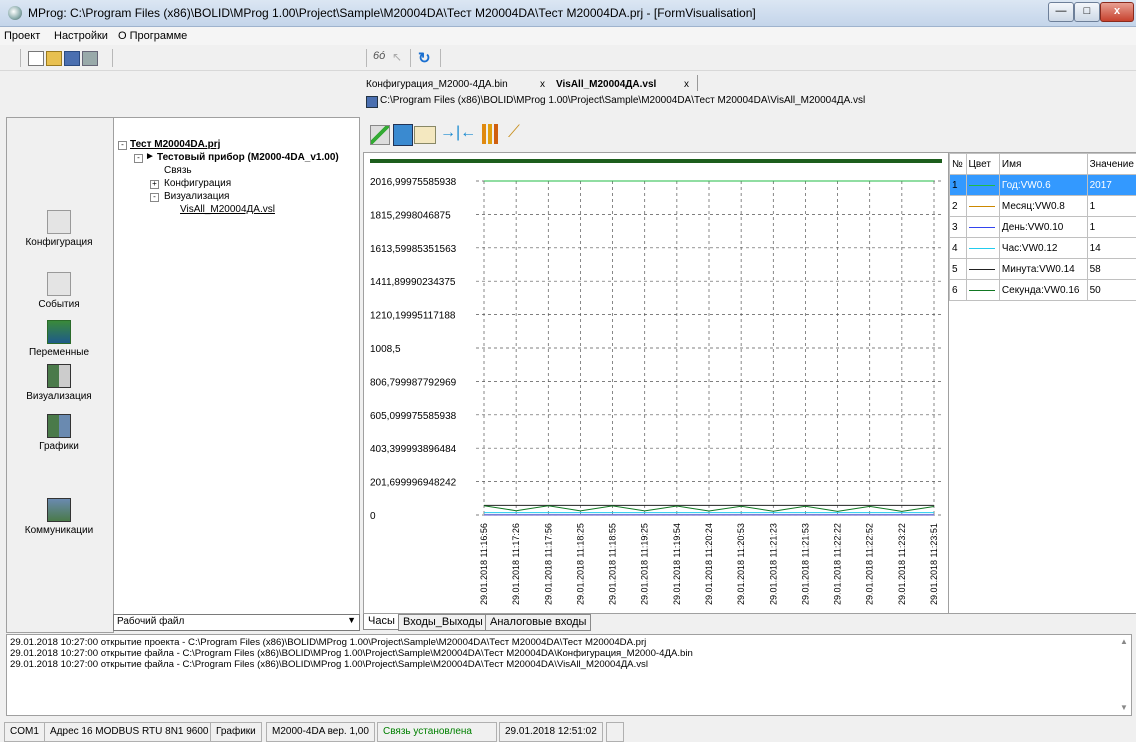 Image resolution: width=1136 pixels, height=742 pixels. Describe the element at coordinates (982, 164) in the screenshot. I see `legend-header: Цвет` at that location.